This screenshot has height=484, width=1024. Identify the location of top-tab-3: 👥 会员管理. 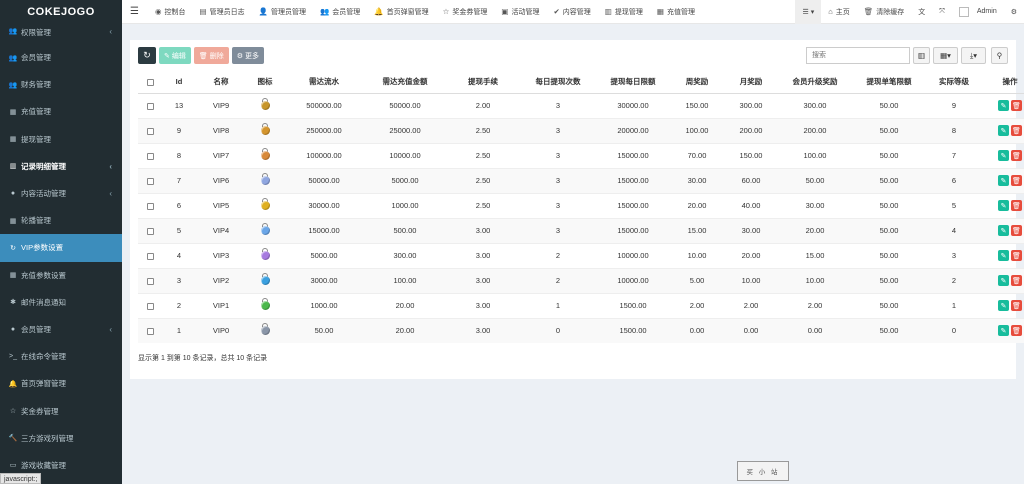
(340, 12).